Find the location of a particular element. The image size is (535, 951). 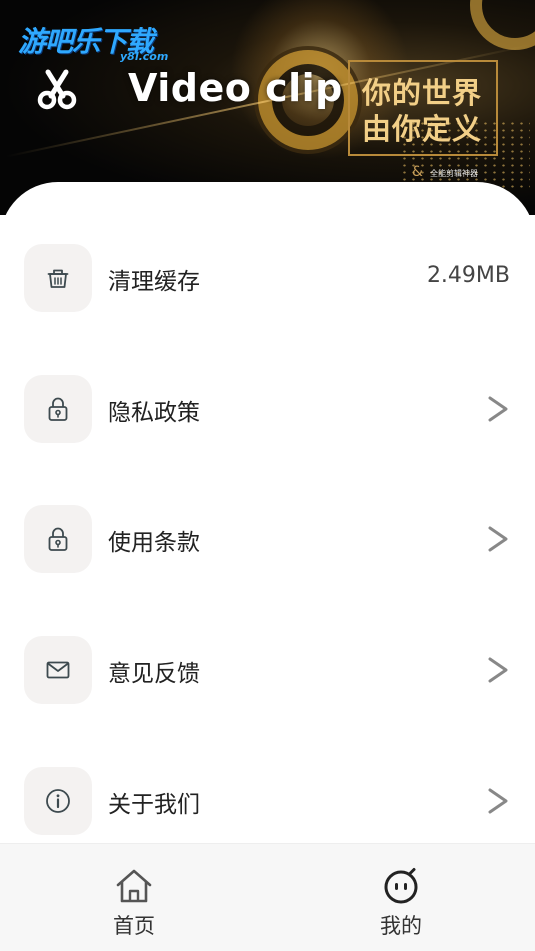

settings-item-label: 意见反馈 is located at coordinates (154, 674).